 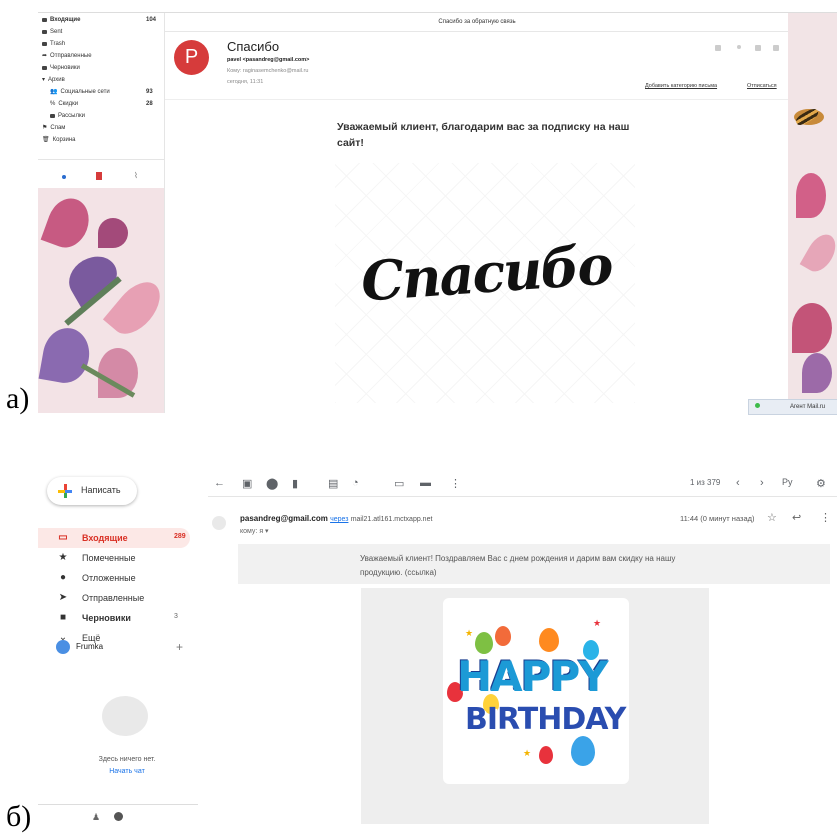 What do you see at coordinates (63, 617) in the screenshot?
I see `draft-icon: ■` at bounding box center [63, 617].